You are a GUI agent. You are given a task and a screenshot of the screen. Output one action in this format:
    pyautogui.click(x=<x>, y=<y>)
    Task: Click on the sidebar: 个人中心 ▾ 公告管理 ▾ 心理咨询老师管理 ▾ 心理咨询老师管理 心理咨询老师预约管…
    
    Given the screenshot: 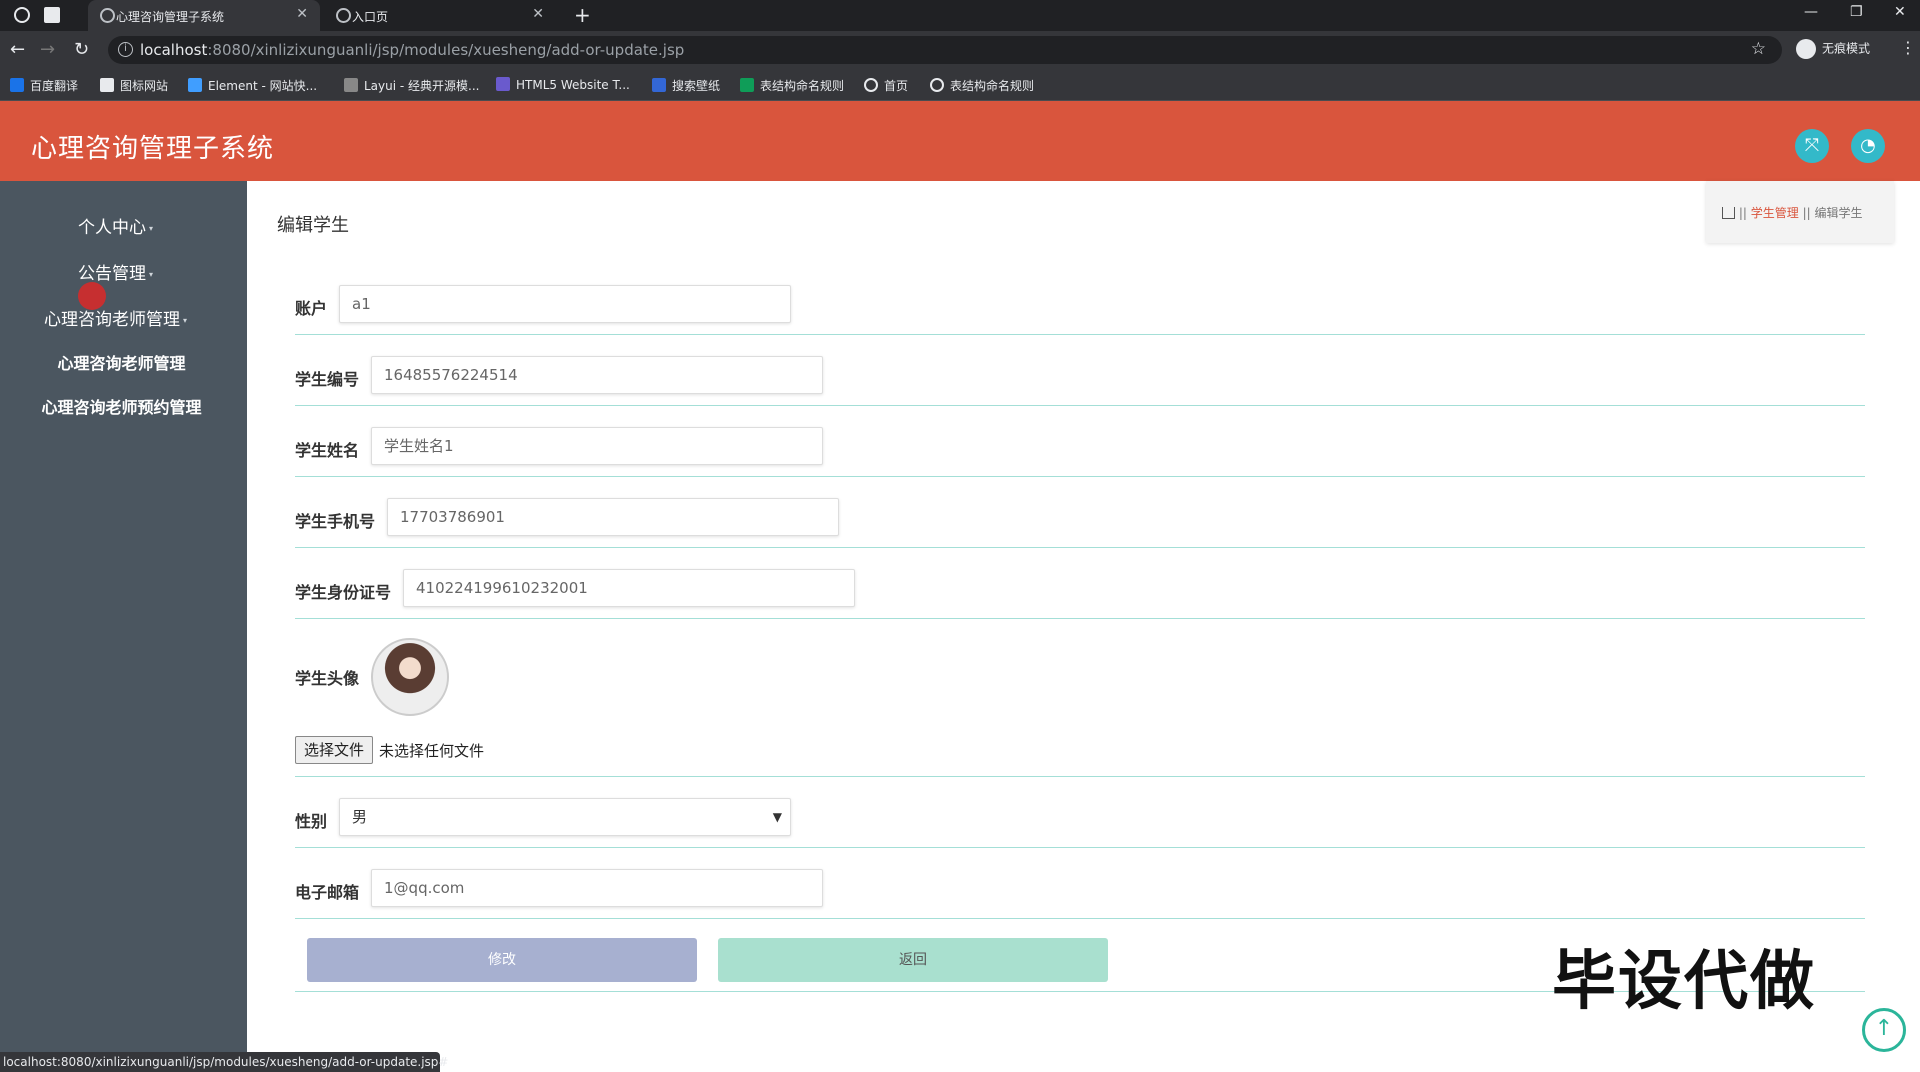 What is the action you would take?
    pyautogui.click(x=123, y=616)
    